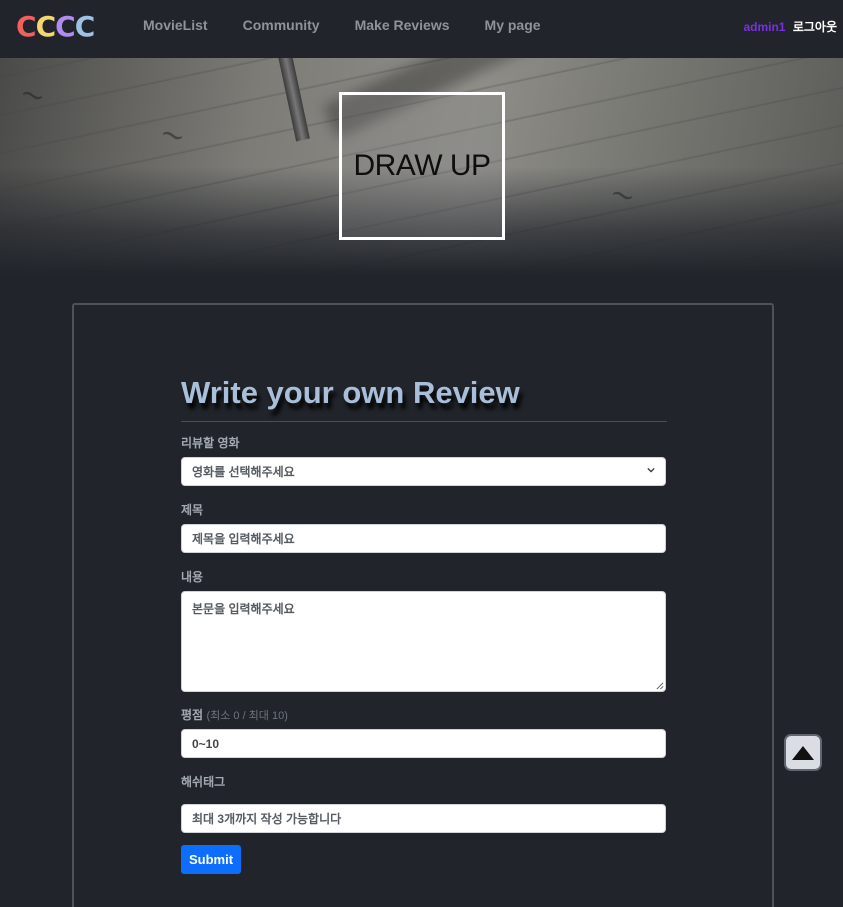 The image size is (843, 907). I want to click on rating-label: 평점 (최소 0 / 최대 10), so click(424, 714).